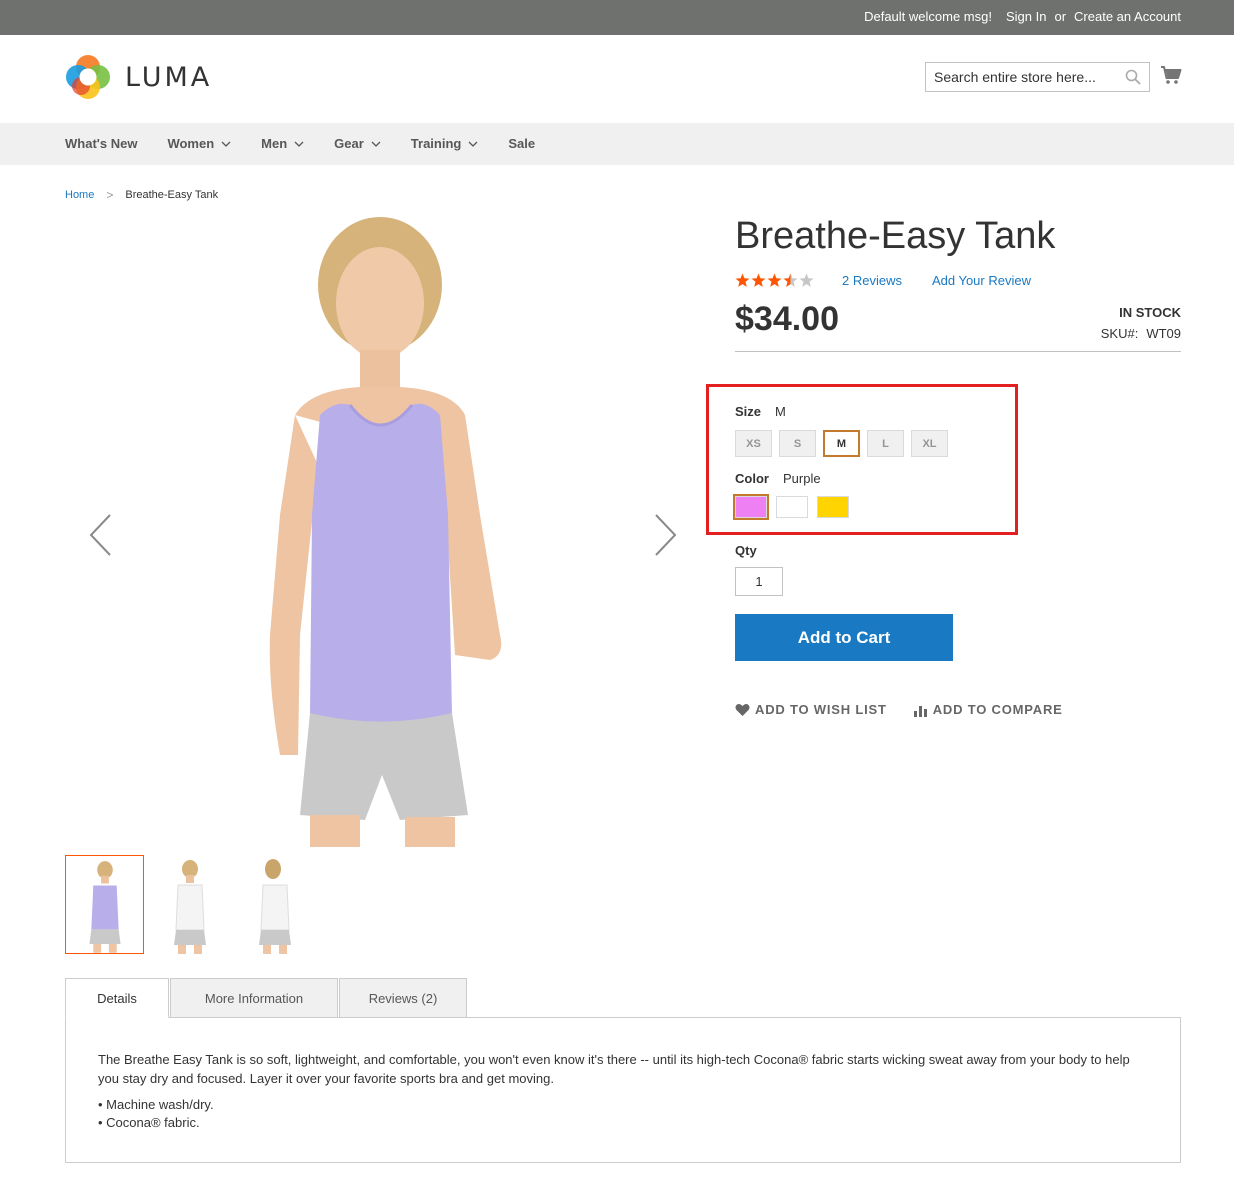  What do you see at coordinates (753, 443) in the screenshot?
I see `size-option-xs: XS` at bounding box center [753, 443].